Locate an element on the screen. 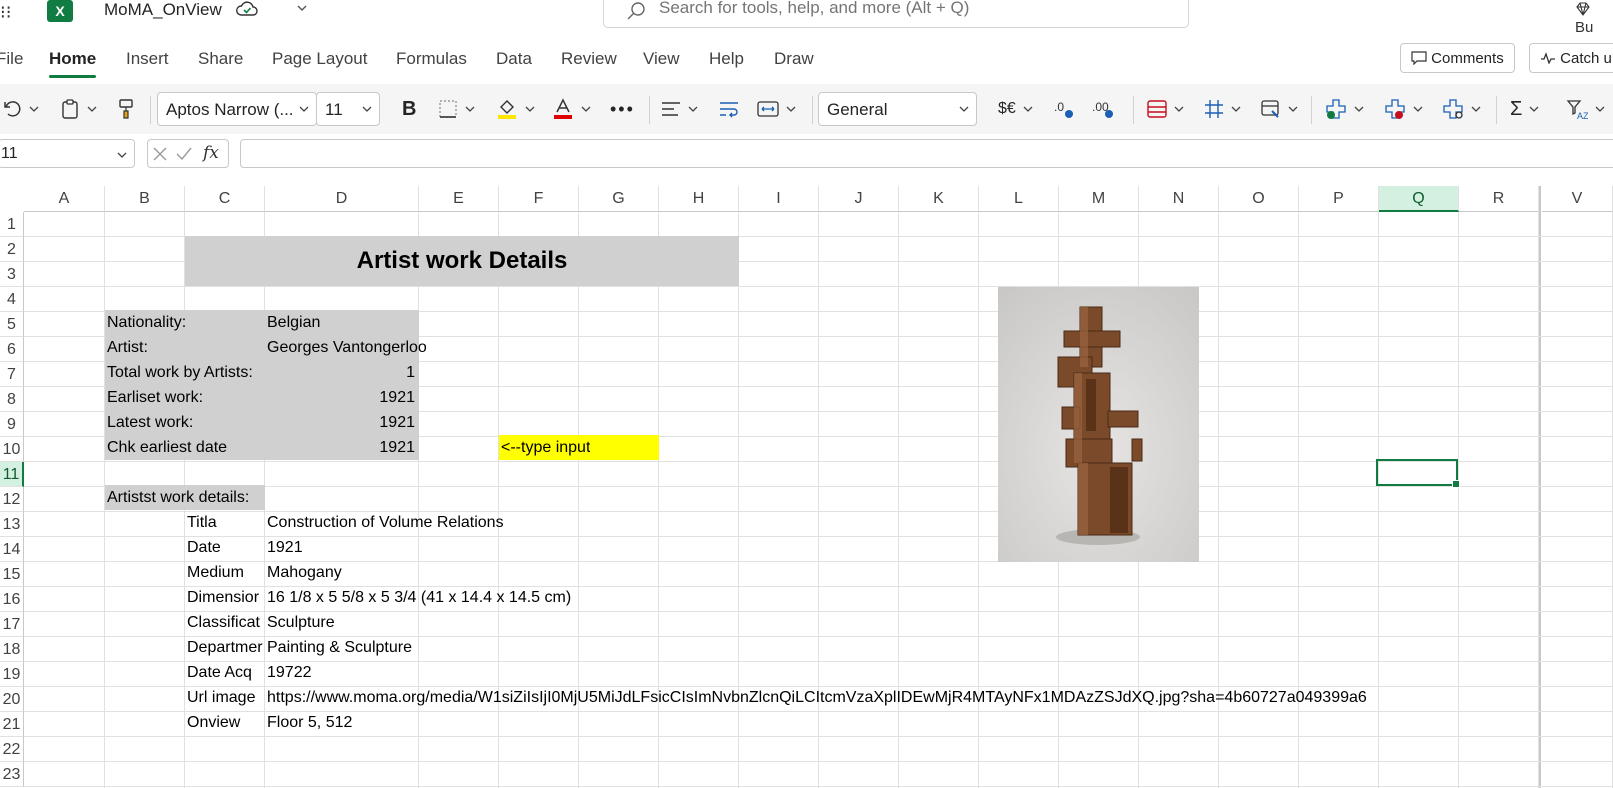 The height and width of the screenshot is (788, 1613). fill-color-button is located at coordinates (516, 109).